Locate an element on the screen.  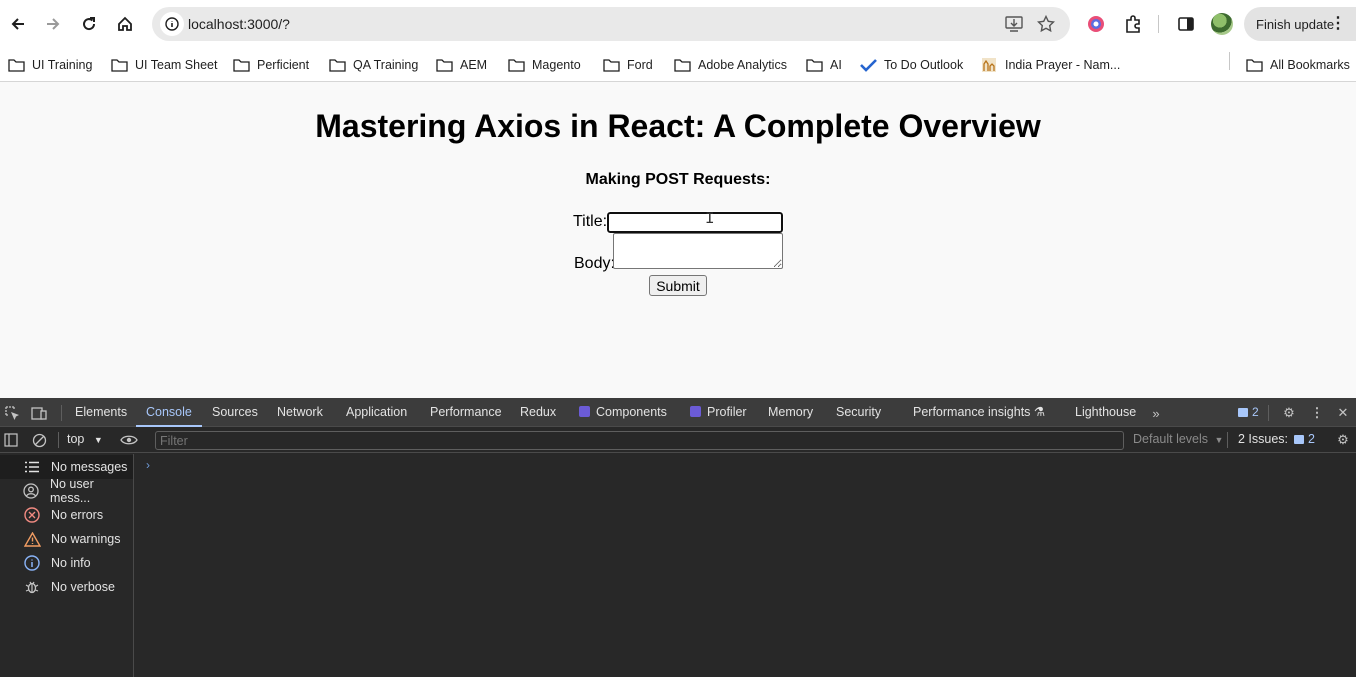
live-expression-eye-icon is located at coordinates (129, 440).